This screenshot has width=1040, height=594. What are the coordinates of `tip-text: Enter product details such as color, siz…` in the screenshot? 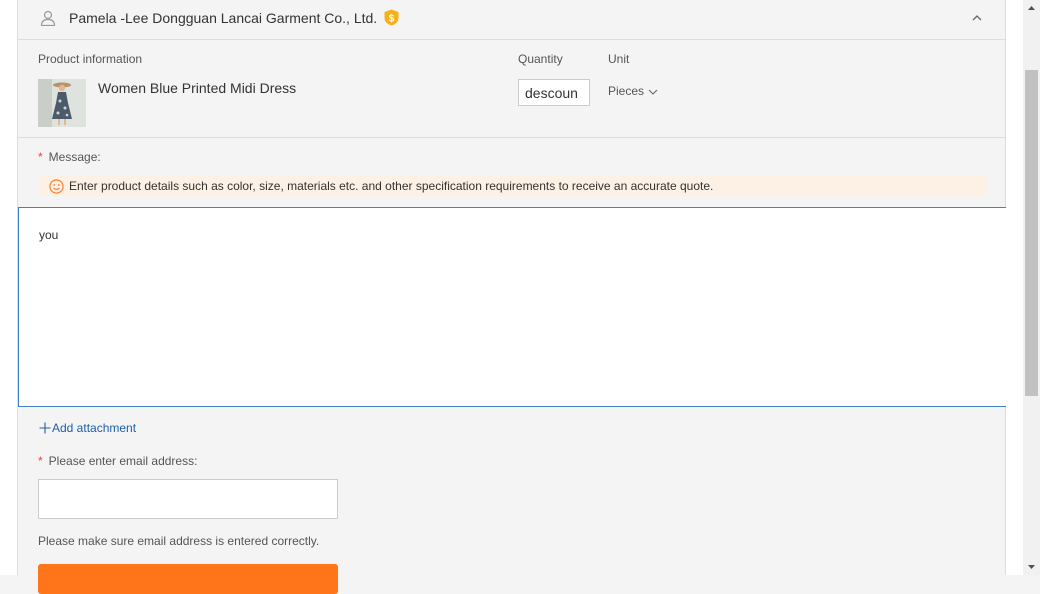 It's located at (391, 186).